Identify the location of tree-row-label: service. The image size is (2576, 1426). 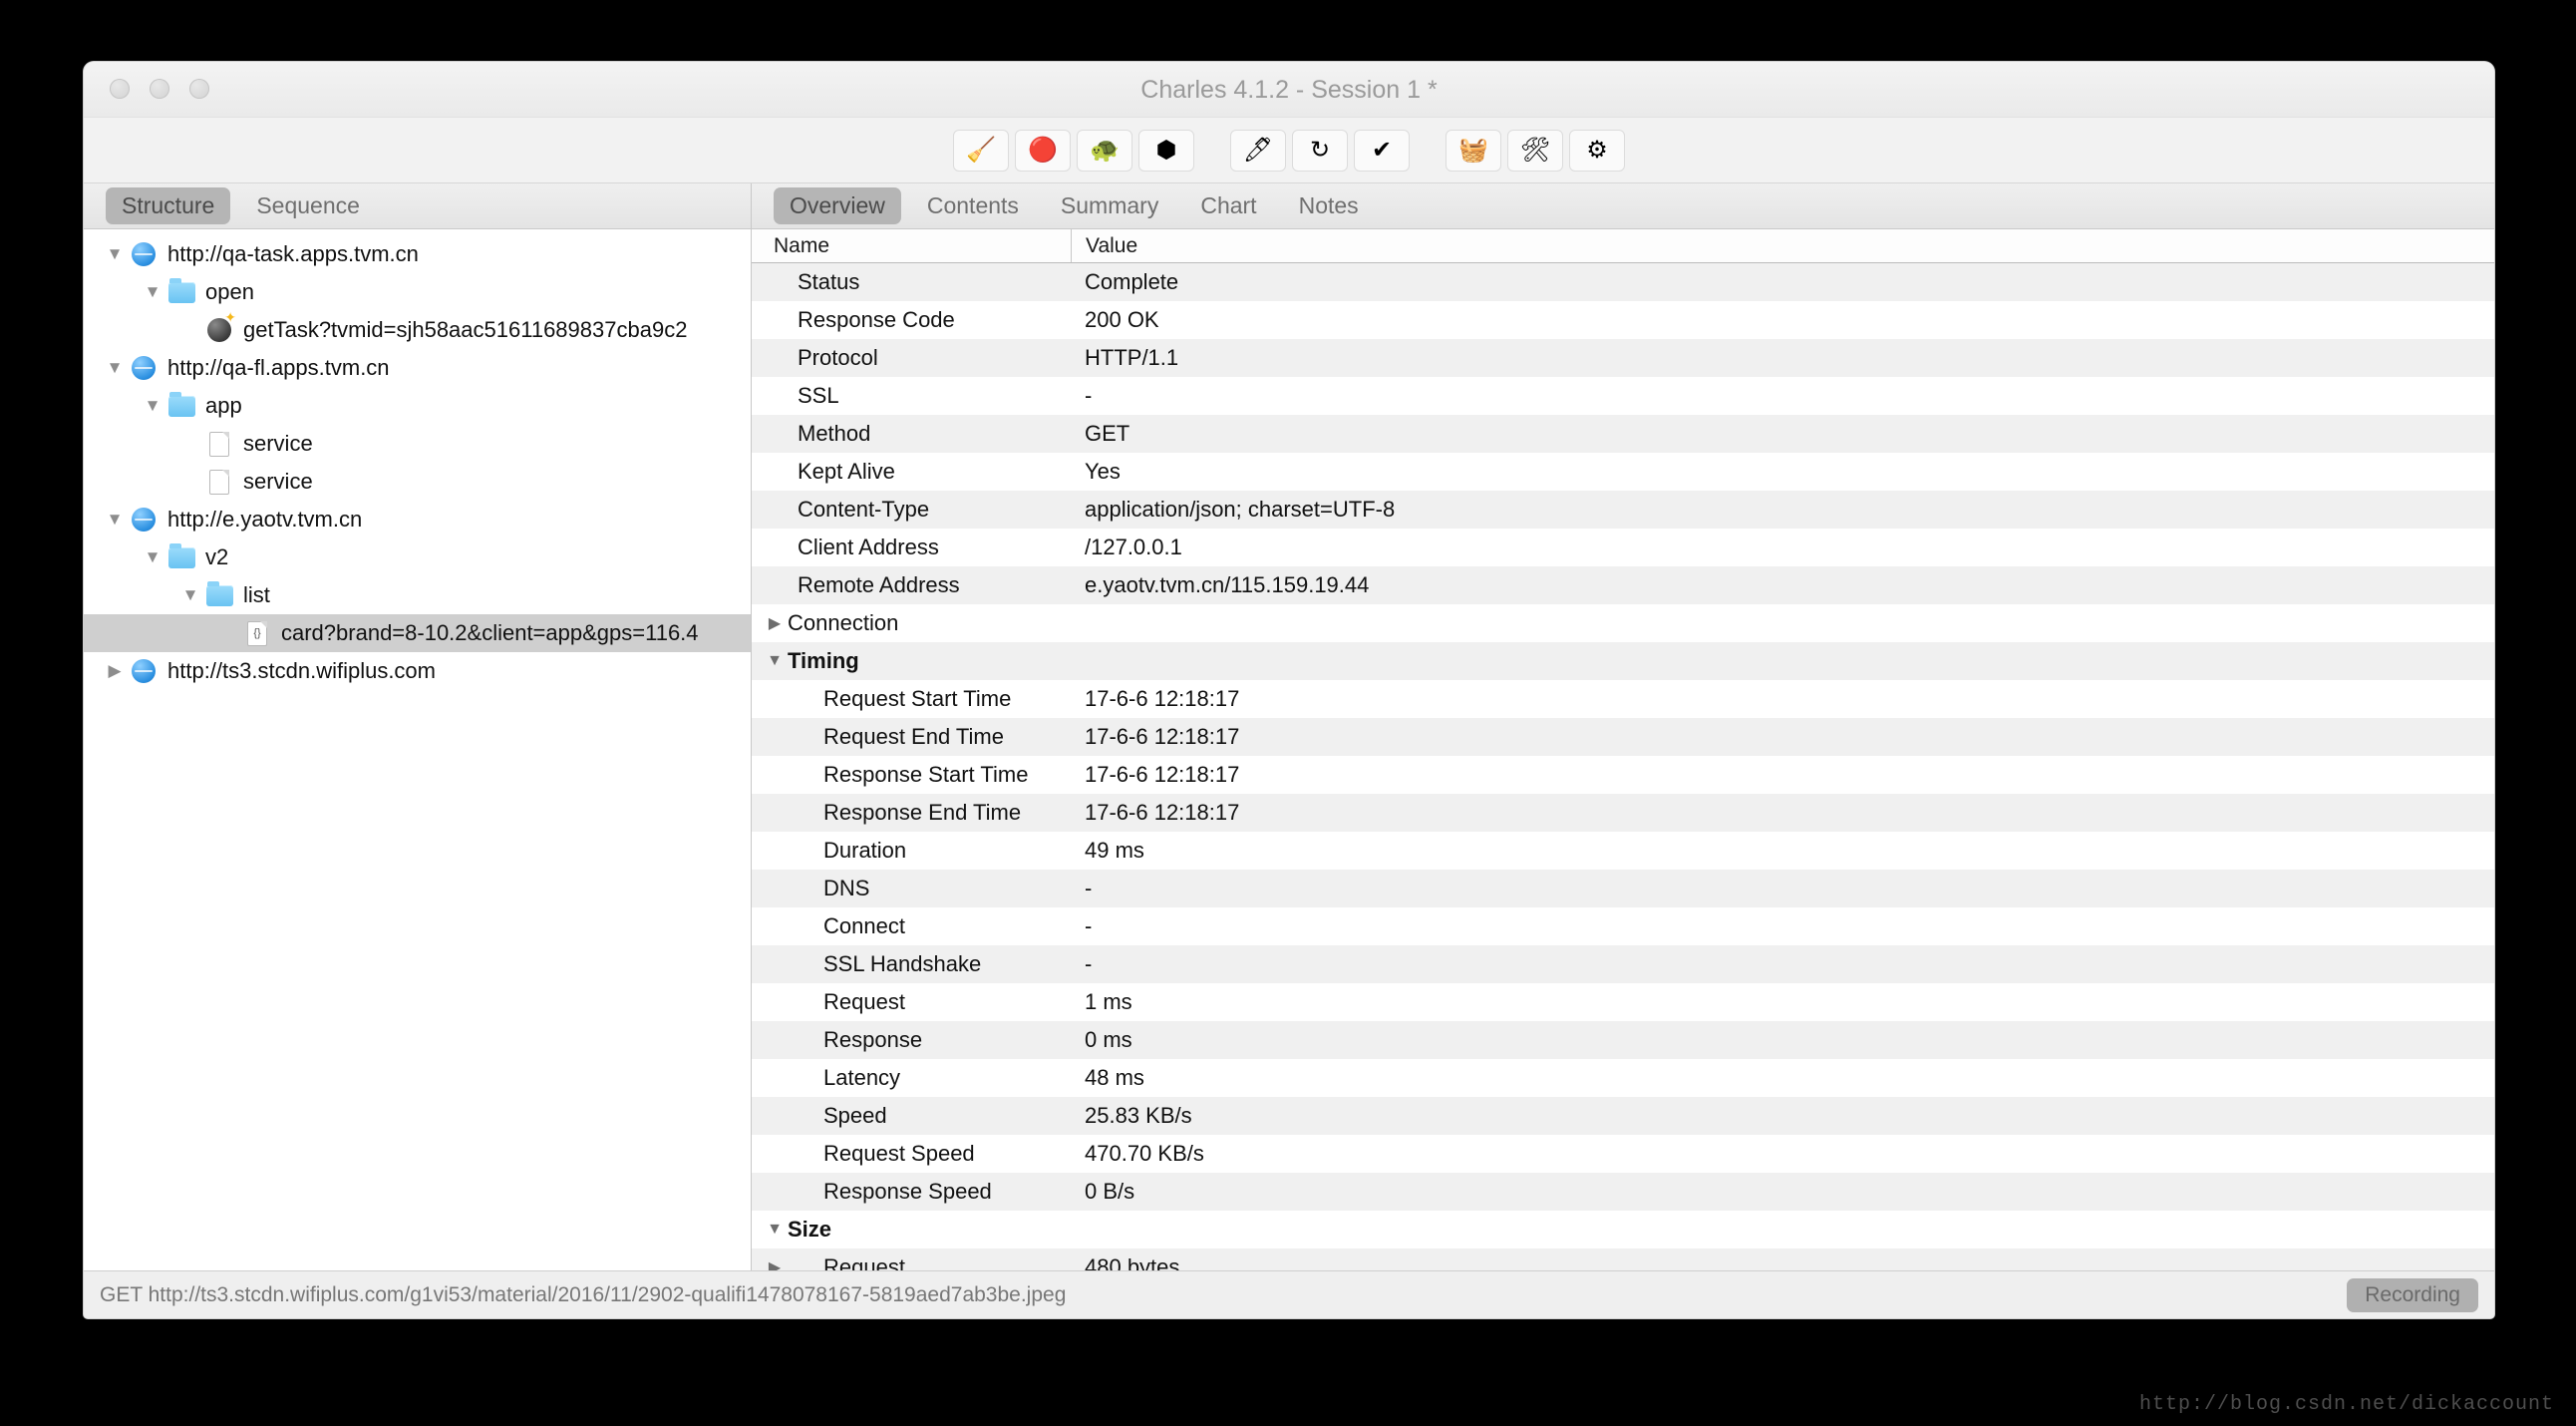
(278, 444).